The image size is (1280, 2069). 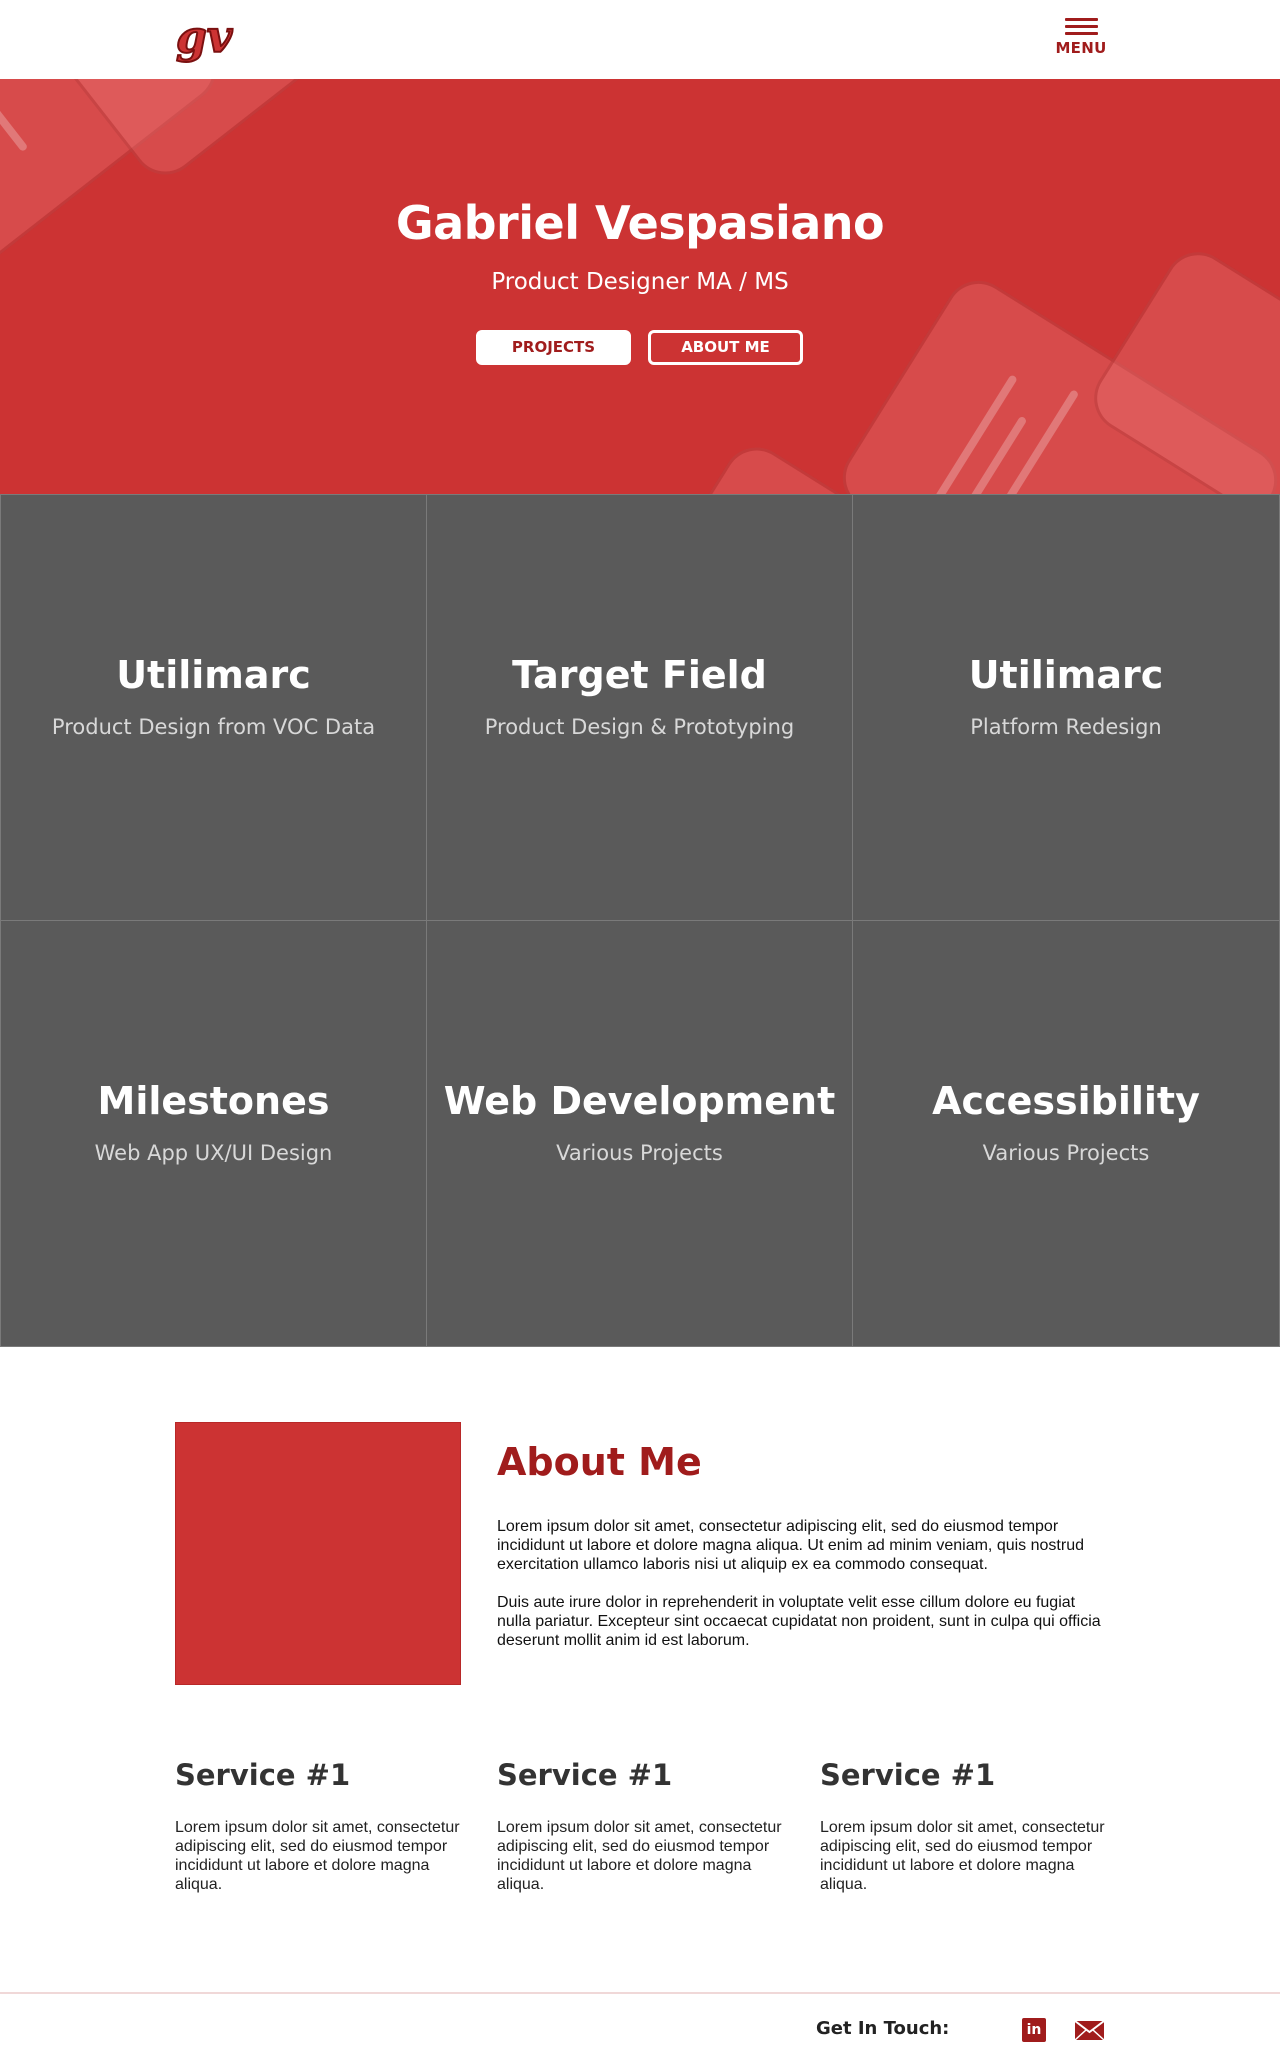 I want to click on project-subtitle: Web App UX/UI Design, so click(x=213, y=1153).